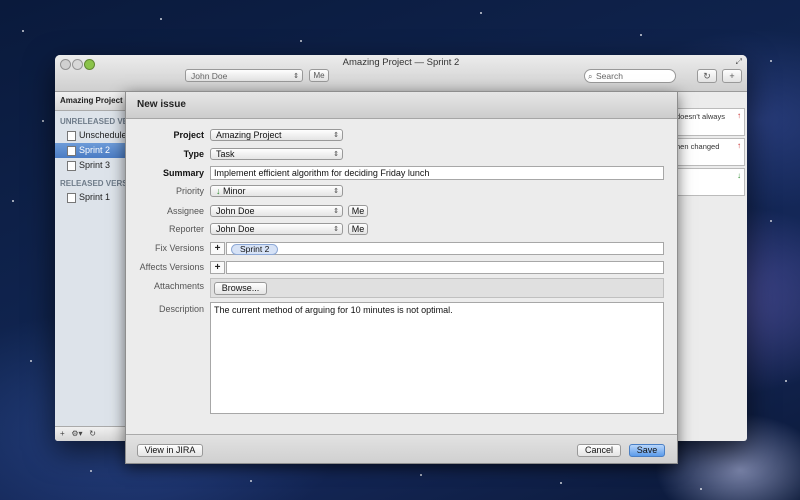 This screenshot has height=500, width=800. Describe the element at coordinates (217, 248) in the screenshot. I see `add-fix-version-button: +` at that location.